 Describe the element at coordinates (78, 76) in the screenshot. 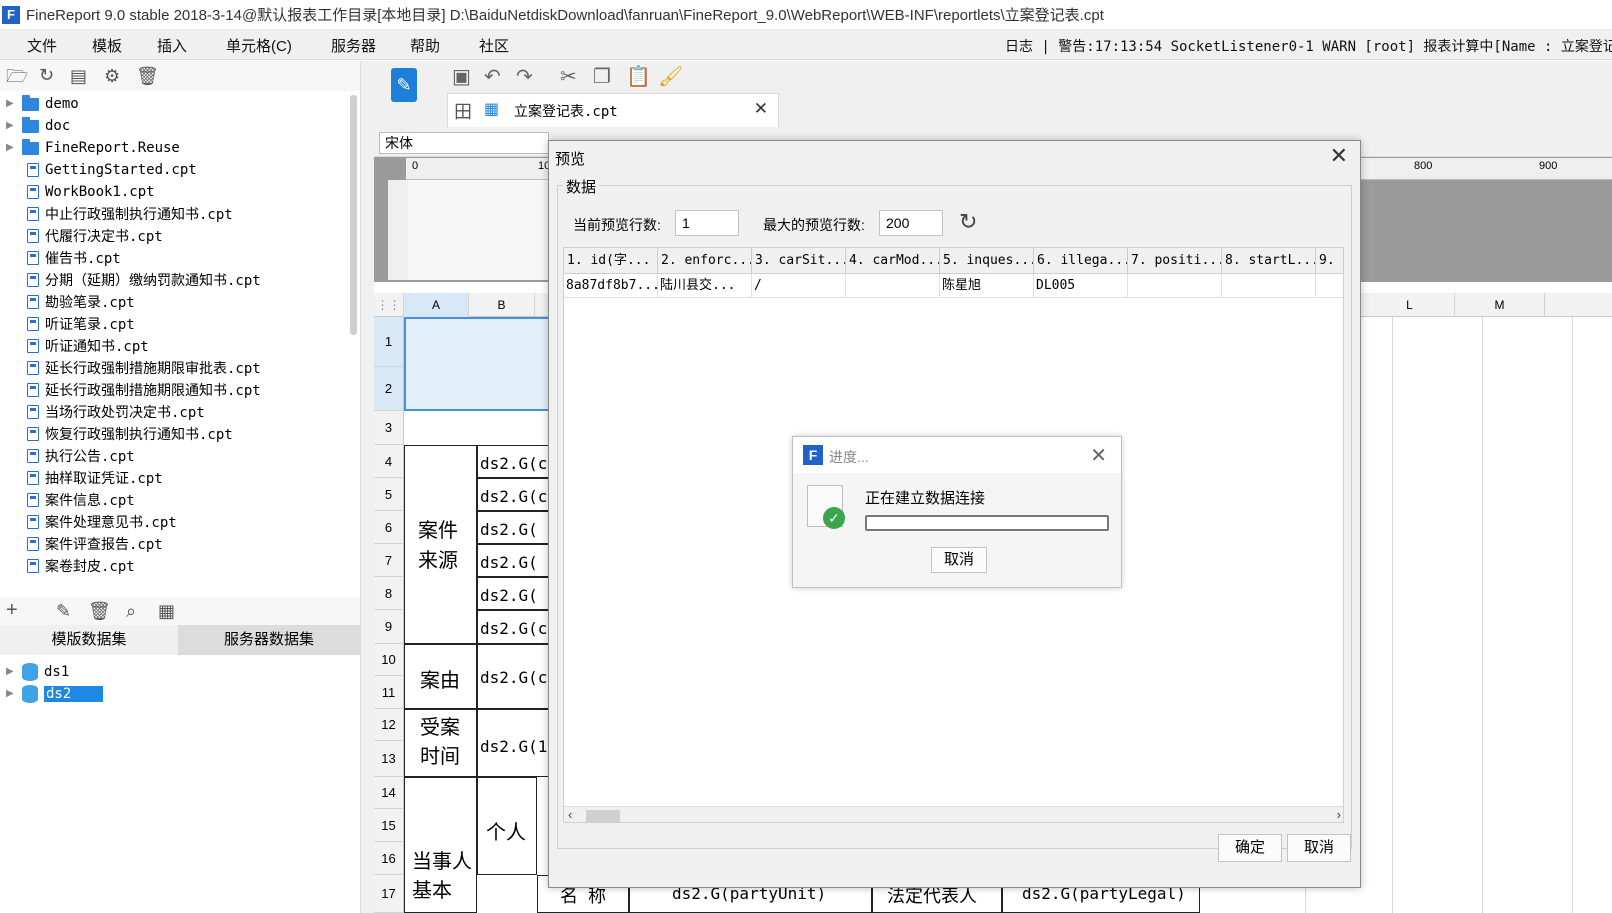

I see `view-icon: ▤` at that location.